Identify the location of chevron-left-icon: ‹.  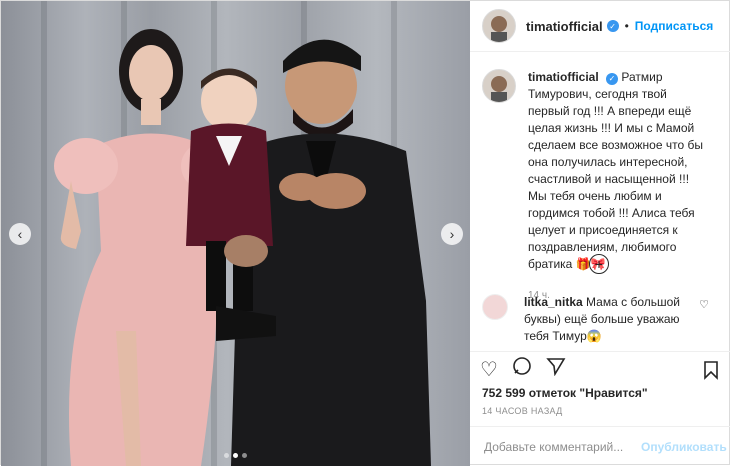
(20, 234).